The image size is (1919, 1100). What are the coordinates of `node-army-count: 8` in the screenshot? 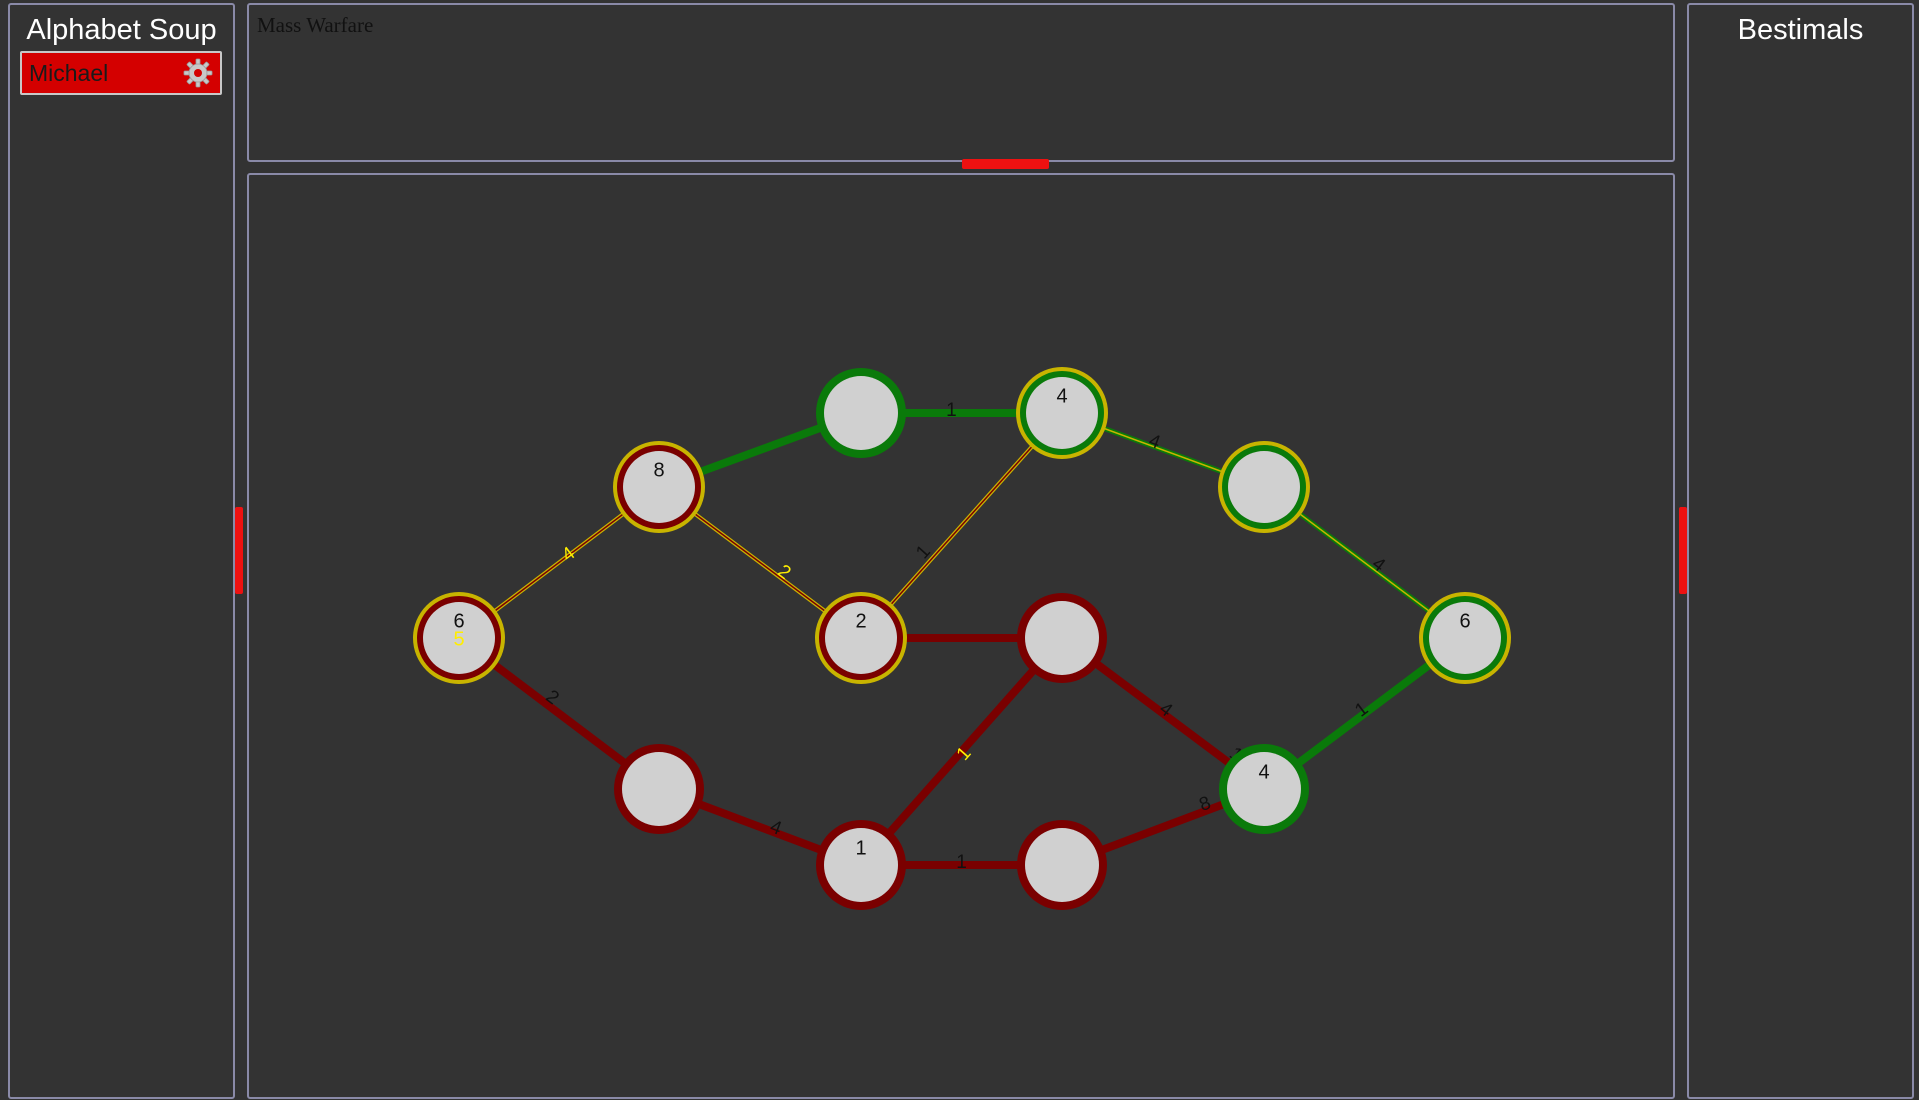 It's located at (658, 470).